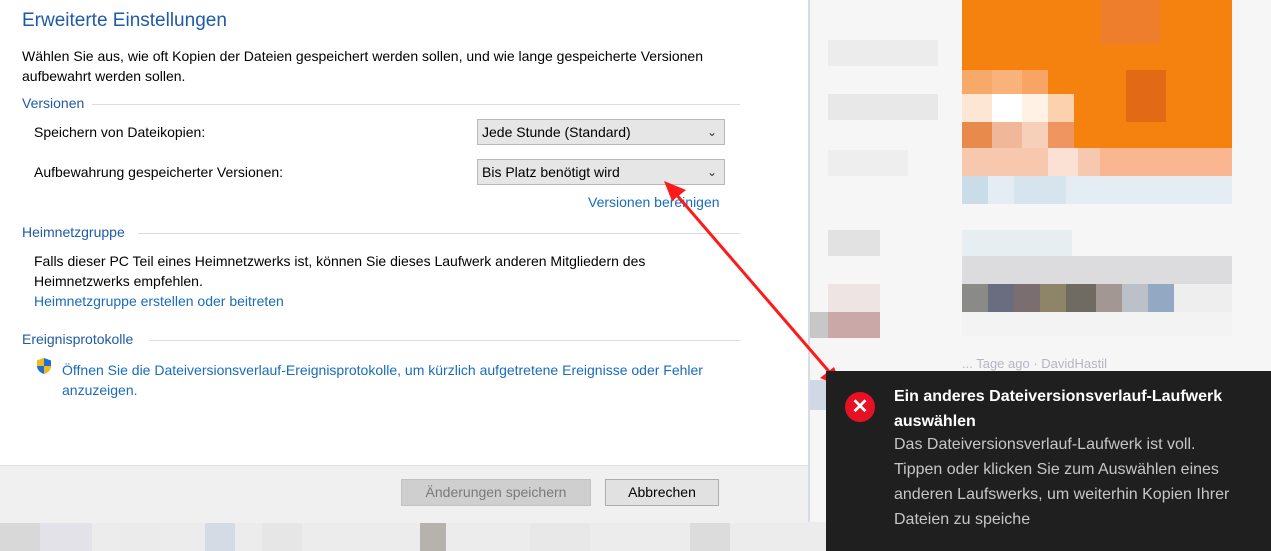 The width and height of the screenshot is (1271, 551). I want to click on section-versions: Versionen, so click(381, 103).